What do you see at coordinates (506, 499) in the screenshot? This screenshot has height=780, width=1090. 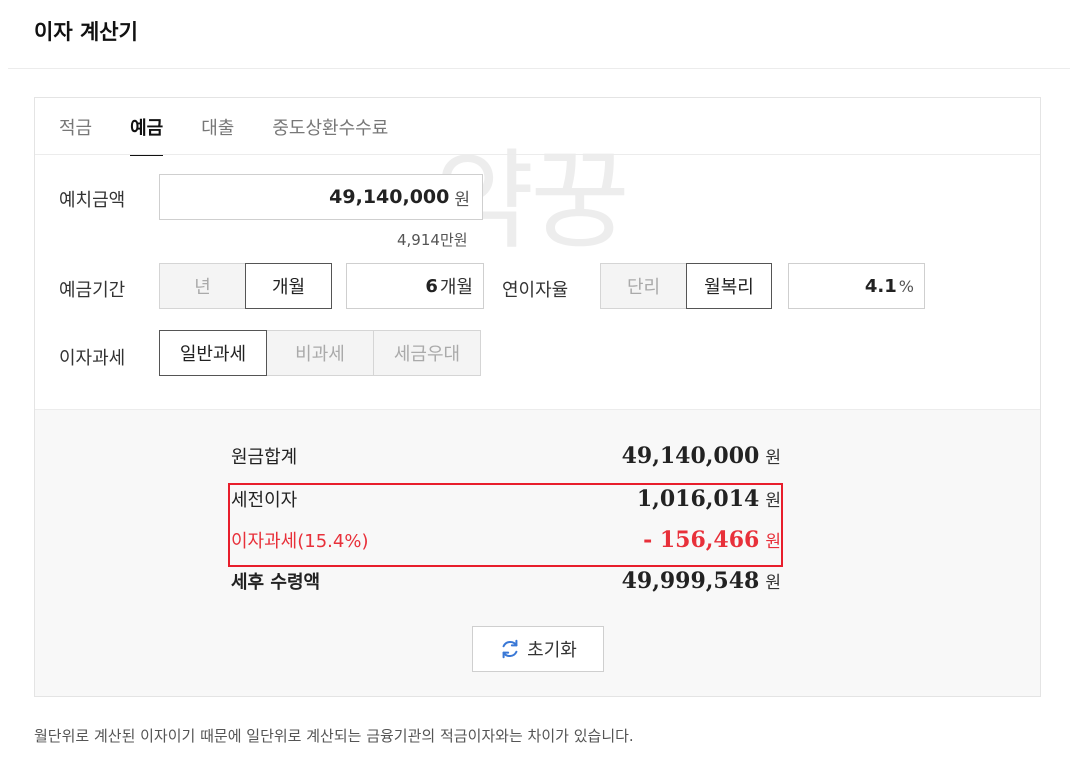 I see `result-pretax-interest-row: 세전이자 1,016,014 원` at bounding box center [506, 499].